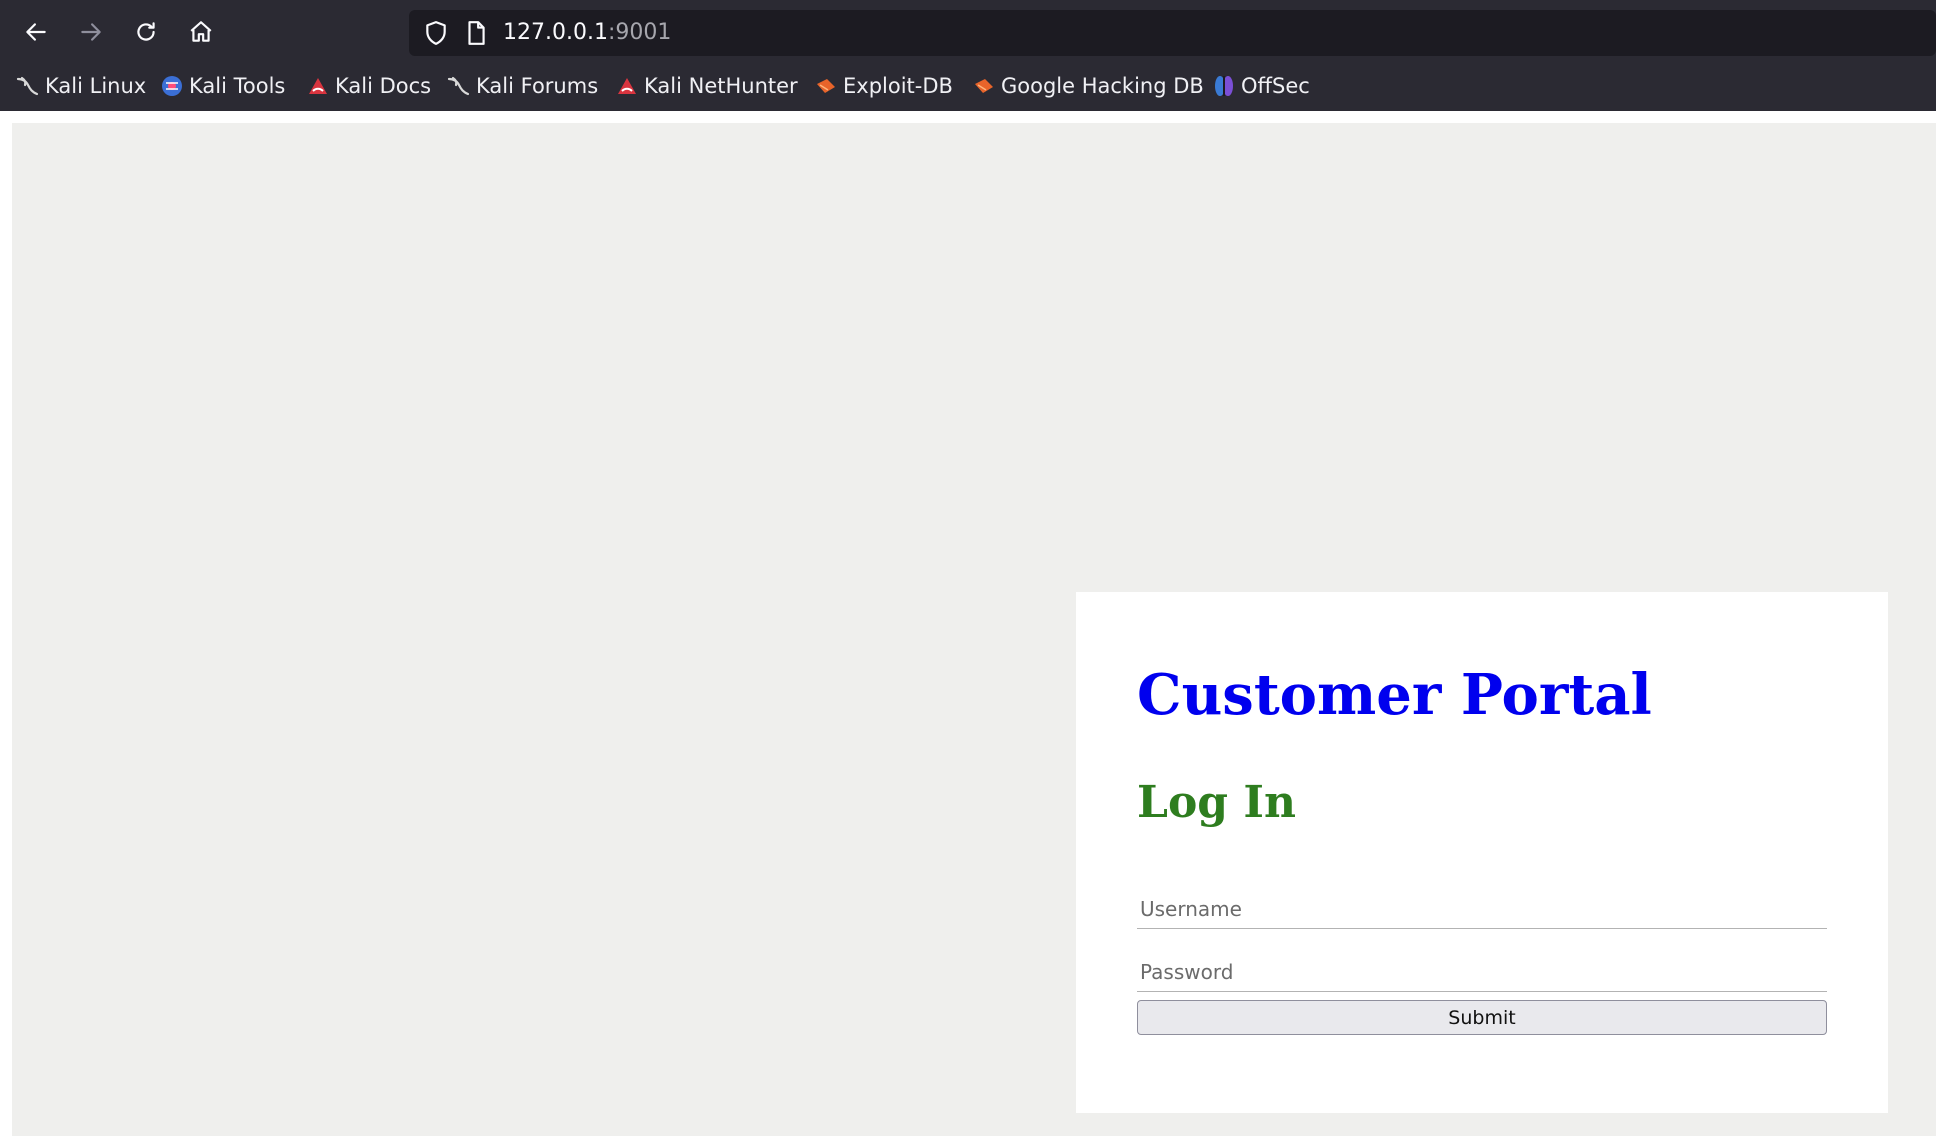 The image size is (1936, 1136). Describe the element at coordinates (96, 86) in the screenshot. I see `bookmark-label: Kali Linux` at that location.